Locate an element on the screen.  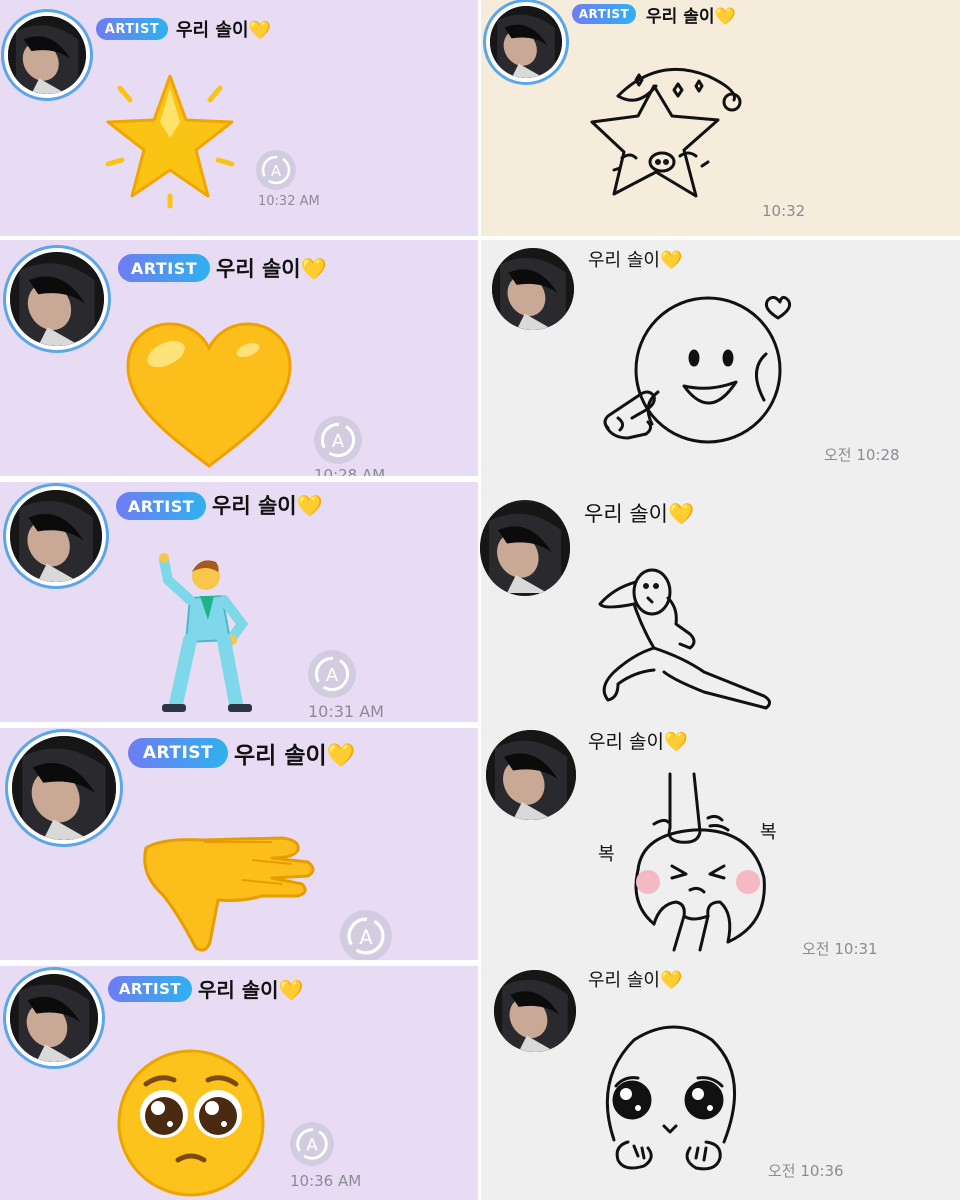
timestamp: 10:28 AM is located at coordinates (350, 471).